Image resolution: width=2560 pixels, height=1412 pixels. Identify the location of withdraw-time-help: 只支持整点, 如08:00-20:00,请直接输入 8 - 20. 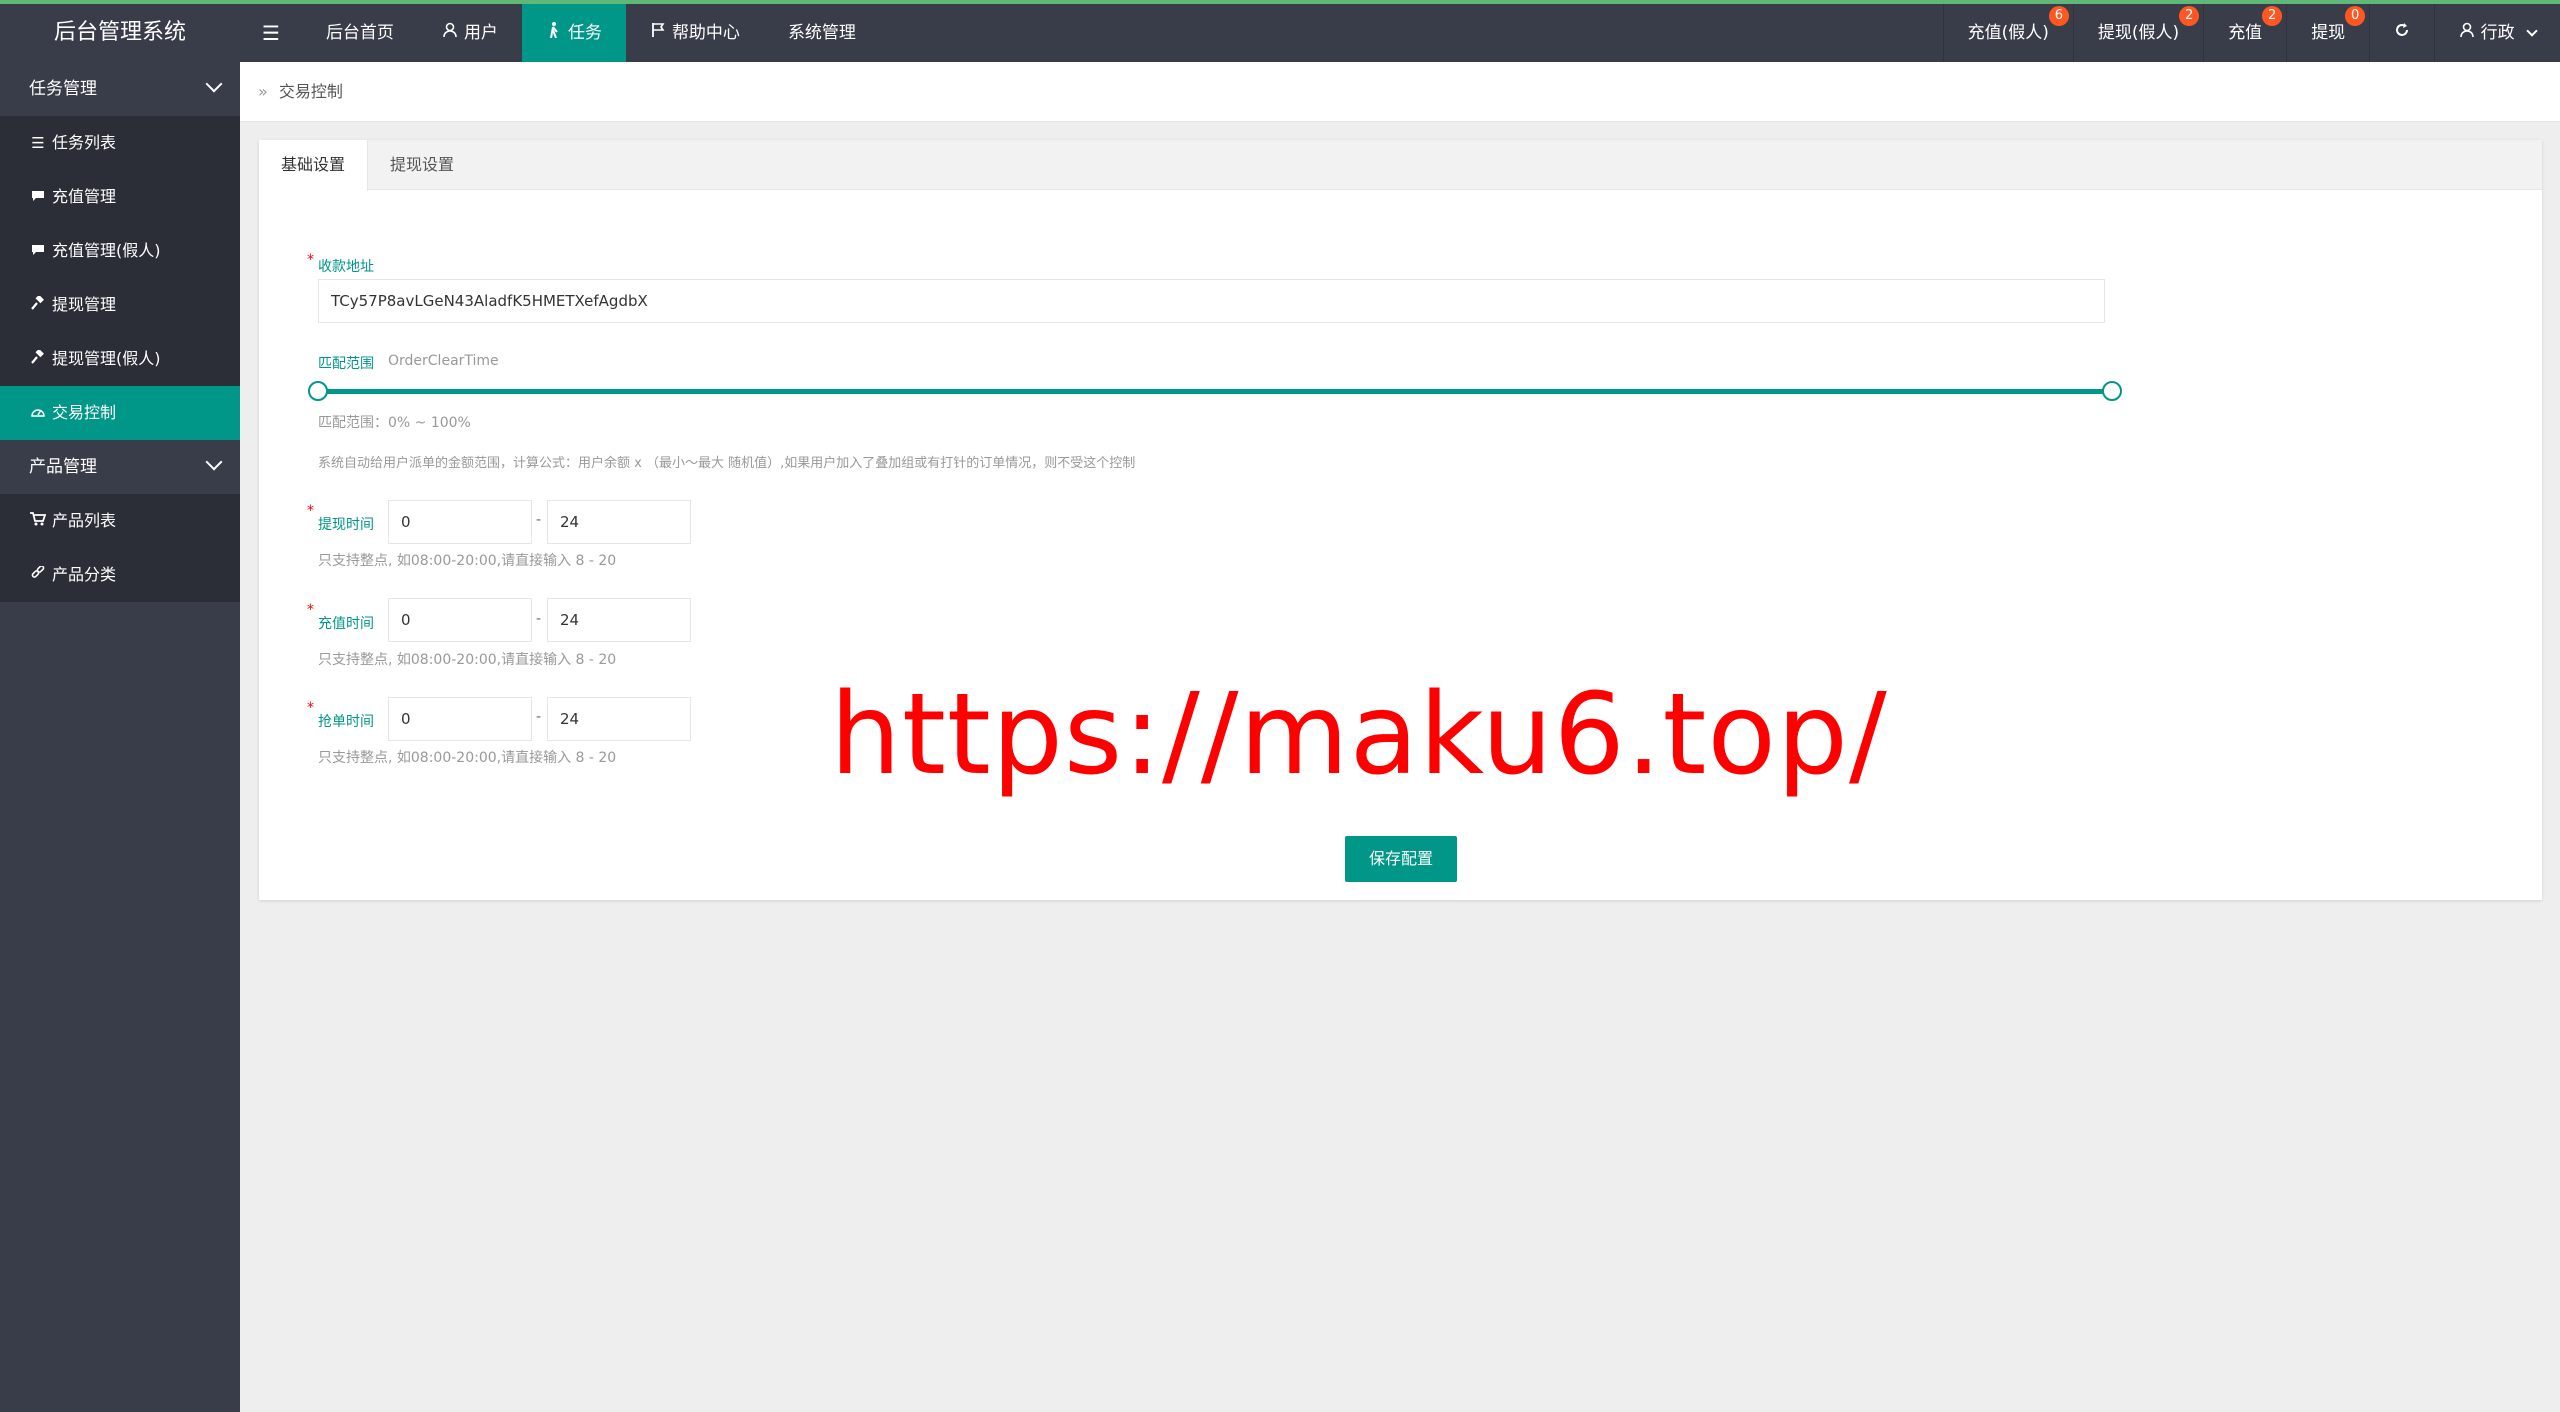
(467, 561).